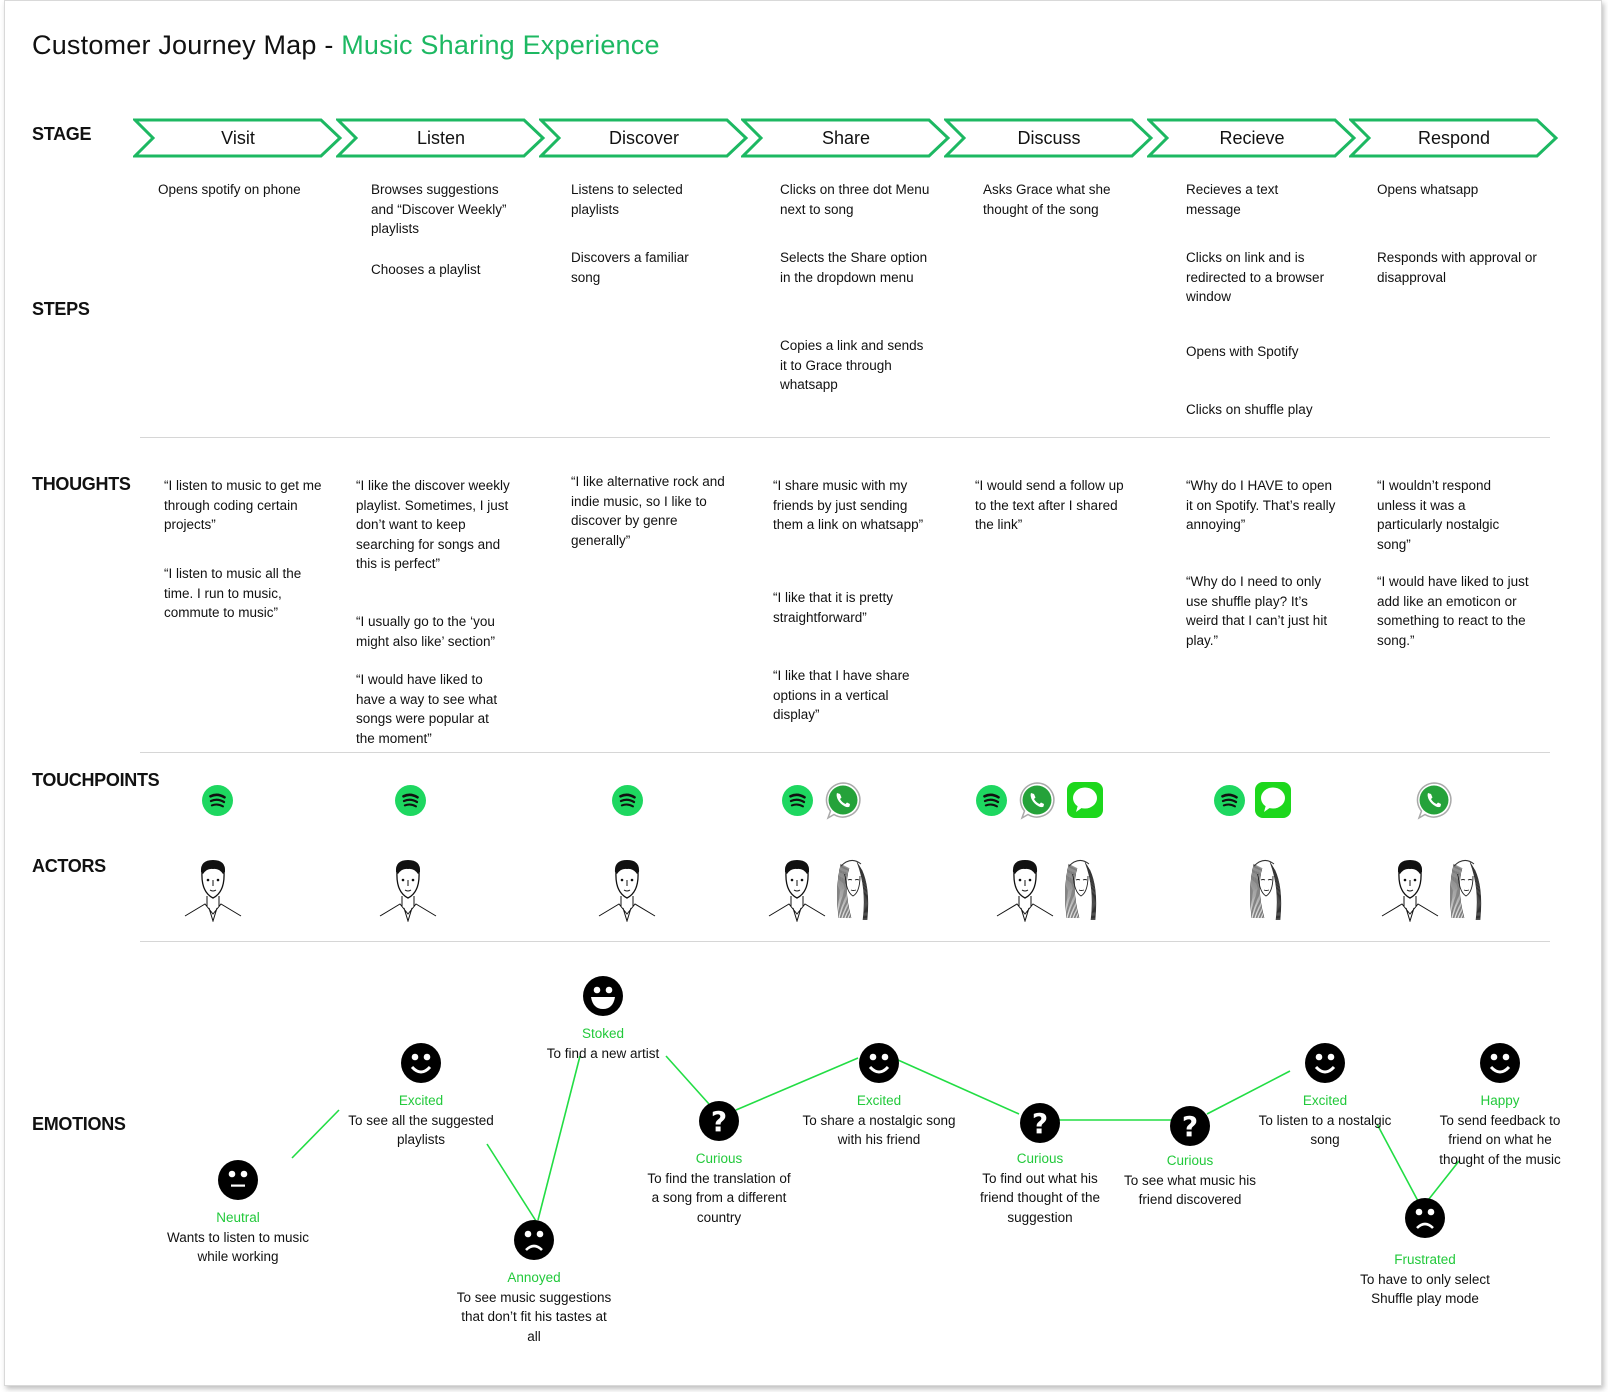  Describe the element at coordinates (238, 1217) in the screenshot. I see `emotion-label: Neutral` at that location.